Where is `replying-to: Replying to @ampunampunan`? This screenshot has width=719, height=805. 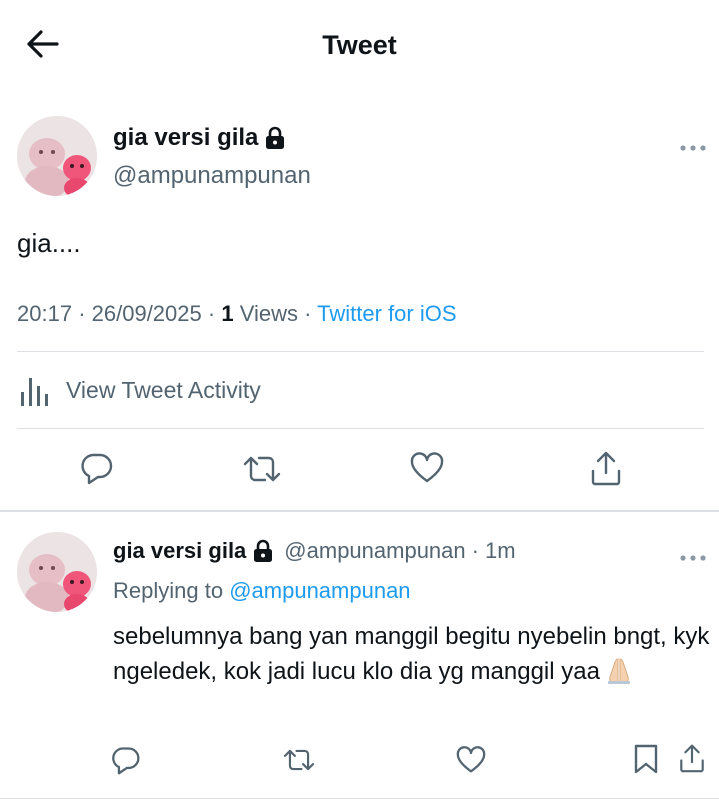
replying-to: Replying to @ampunampunan is located at coordinates (262, 591).